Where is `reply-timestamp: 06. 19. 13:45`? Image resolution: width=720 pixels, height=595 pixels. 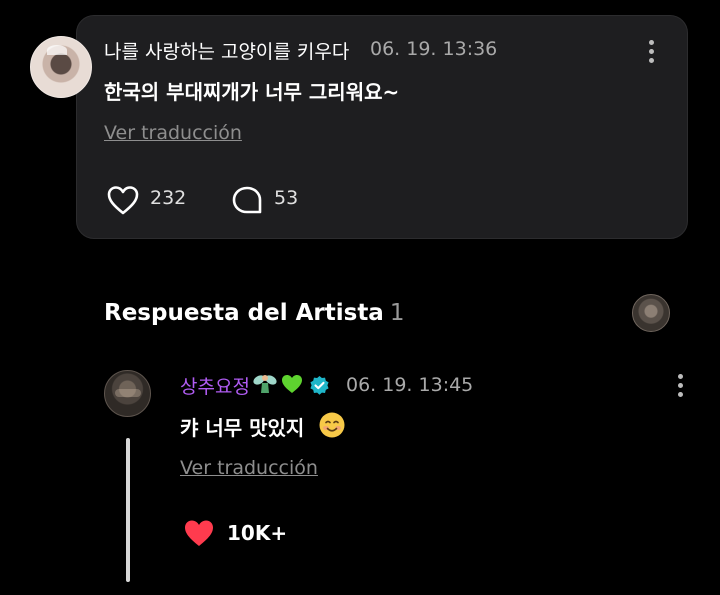
reply-timestamp: 06. 19. 13:45 is located at coordinates (410, 385).